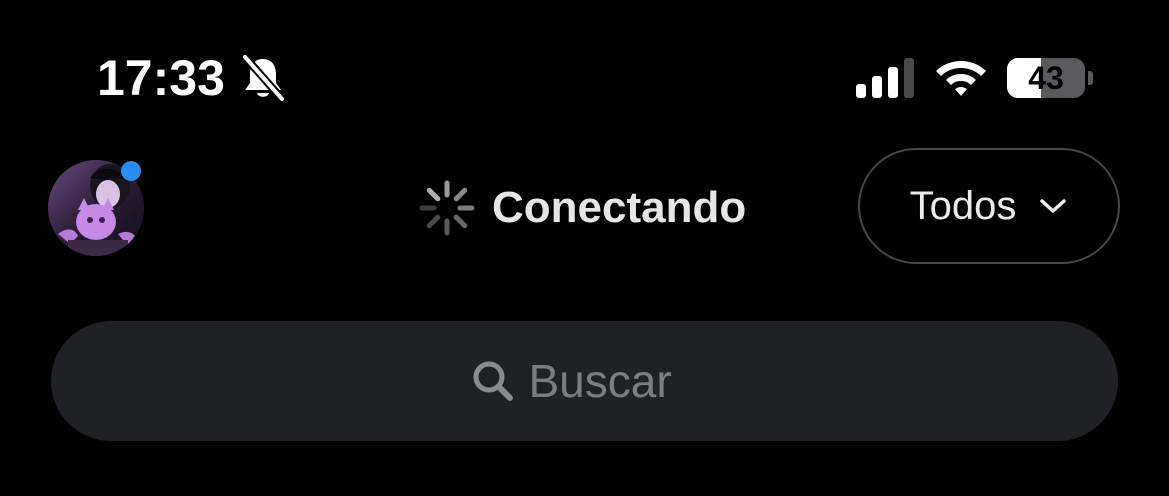  What do you see at coordinates (885, 78) in the screenshot?
I see `cellular-signal-icon` at bounding box center [885, 78].